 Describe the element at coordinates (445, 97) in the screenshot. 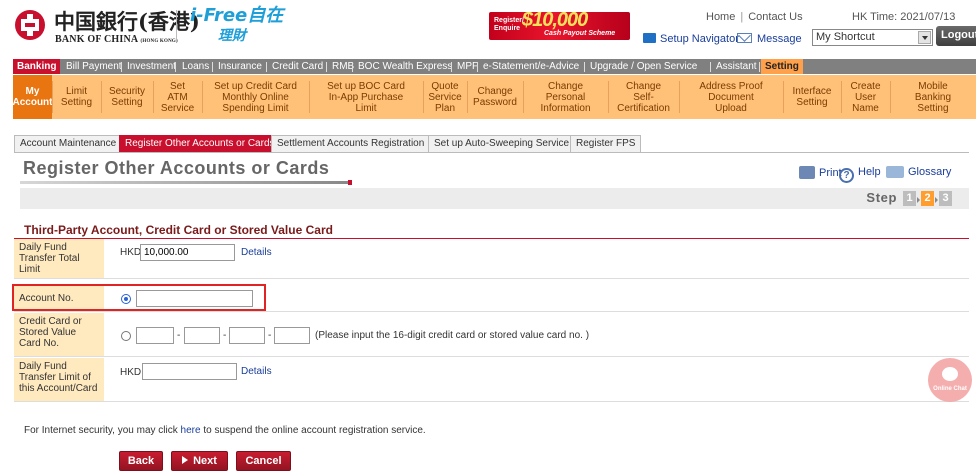

I see `submenu-quote-service-plan: Quote Service Plan` at that location.